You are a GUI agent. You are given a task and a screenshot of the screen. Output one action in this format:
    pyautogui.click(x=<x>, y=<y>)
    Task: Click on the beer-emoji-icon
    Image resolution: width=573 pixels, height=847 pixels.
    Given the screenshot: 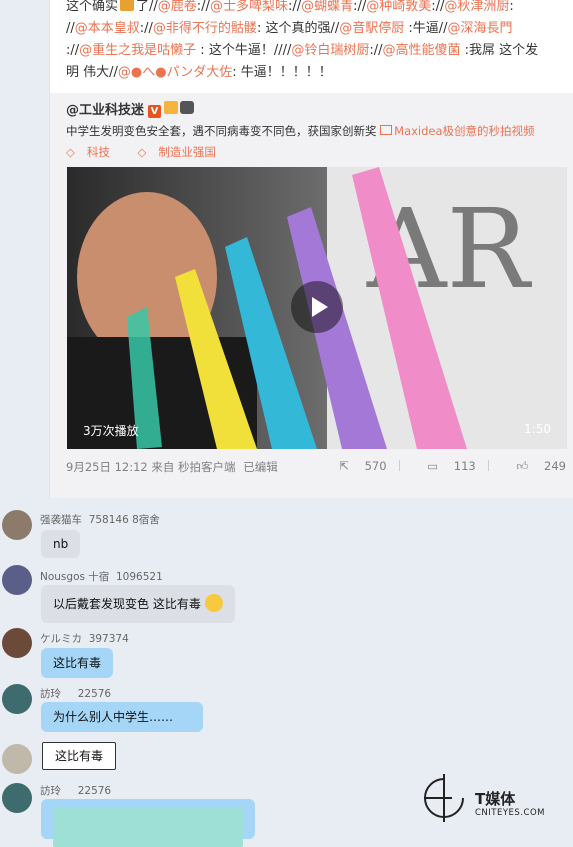 What is the action you would take?
    pyautogui.click(x=127, y=5)
    